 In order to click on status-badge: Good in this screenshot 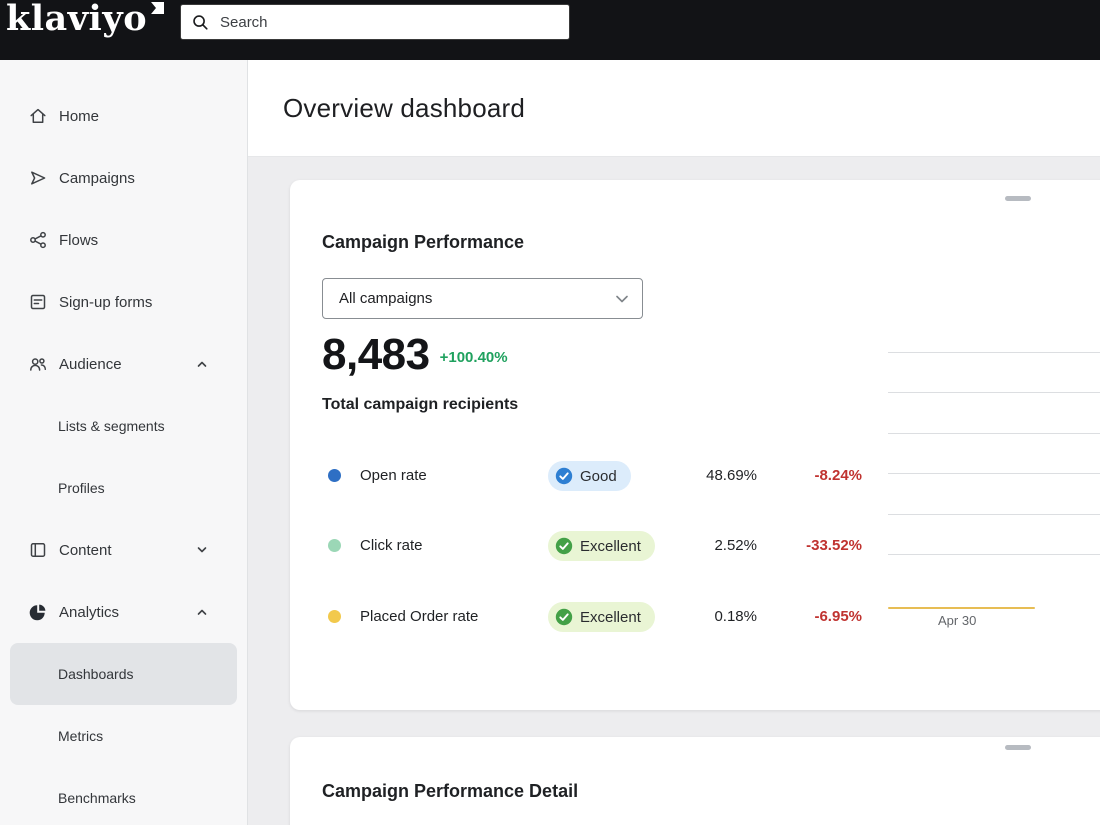, I will do `click(589, 476)`.